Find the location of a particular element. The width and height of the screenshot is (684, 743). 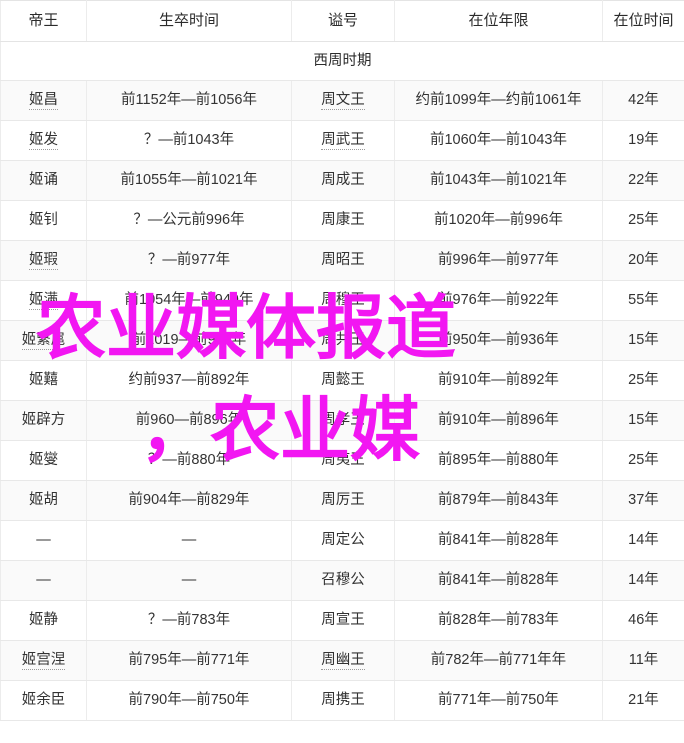

cell-emperor-name-link: 姬繄扈 is located at coordinates (43, 341).